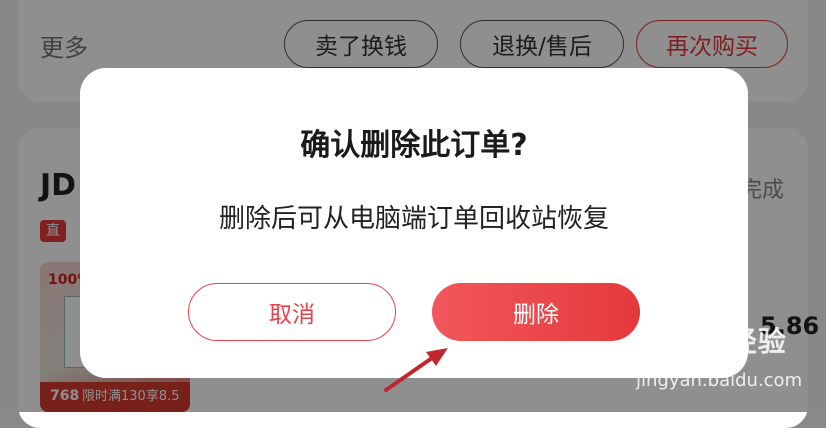  Describe the element at coordinates (719, 380) in the screenshot. I see `watermark-url: jingyan.baidu.com` at that location.